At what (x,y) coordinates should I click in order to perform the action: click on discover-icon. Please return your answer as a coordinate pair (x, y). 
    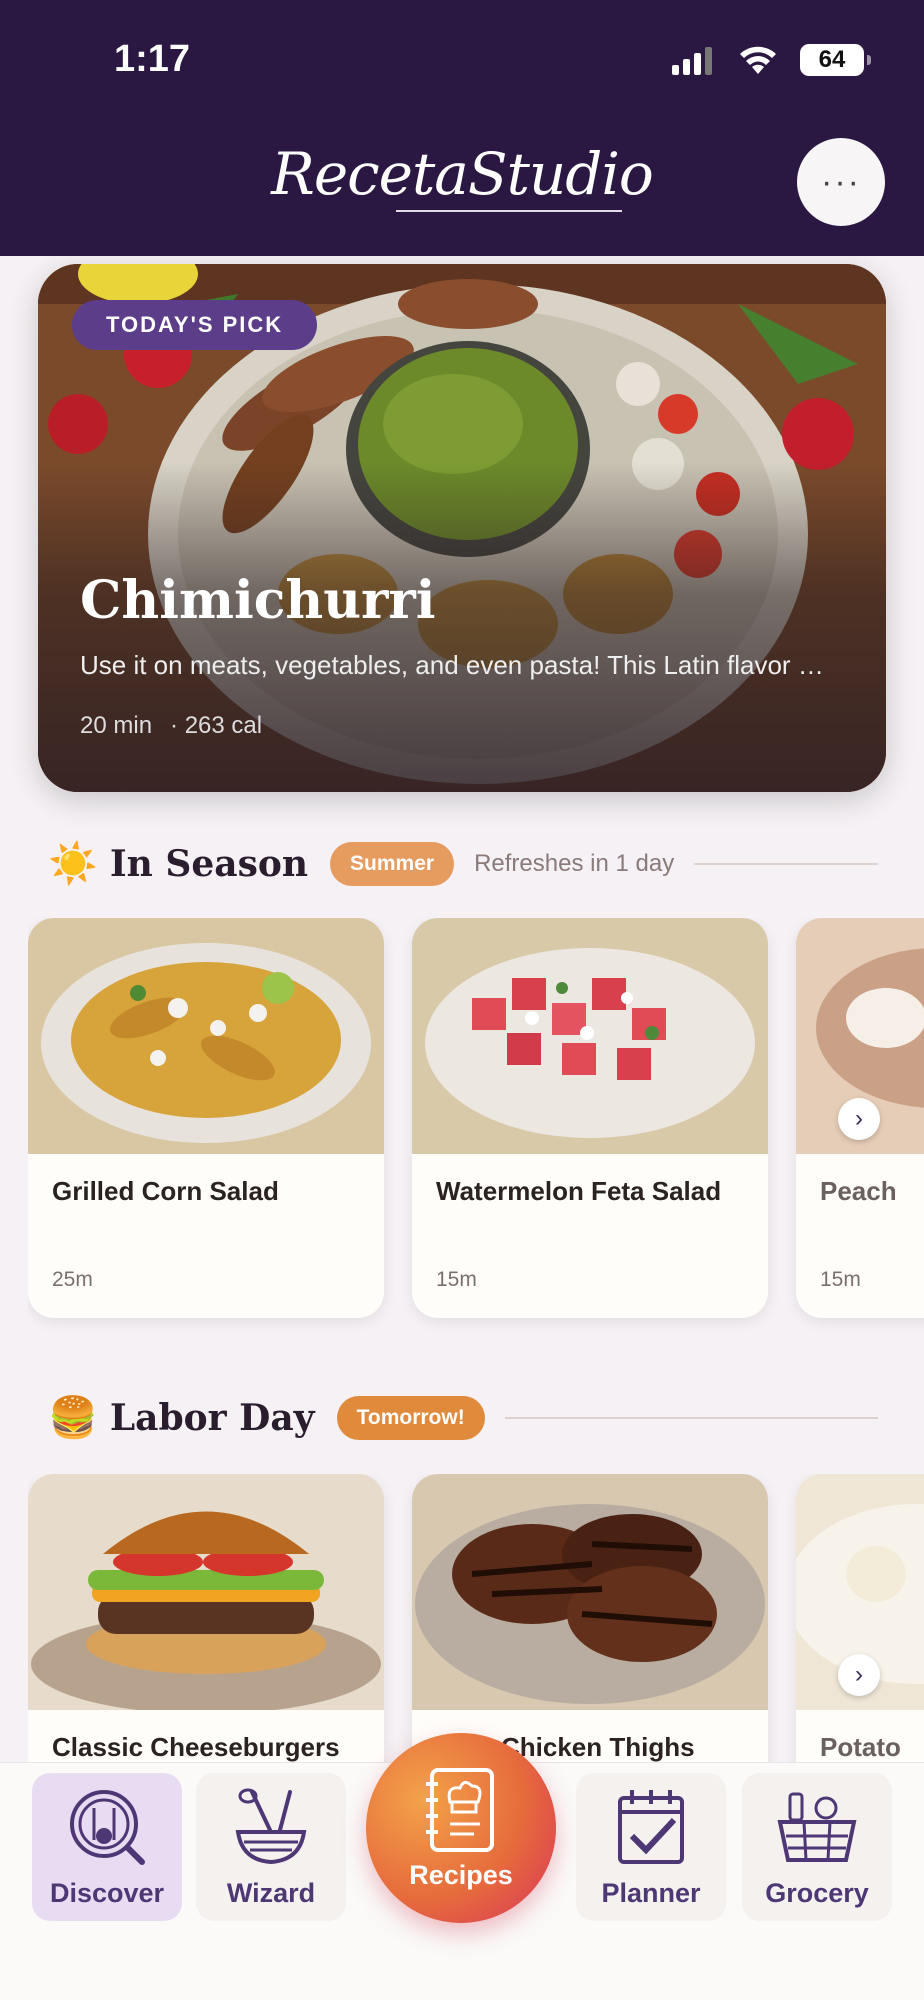
    Looking at the image, I should click on (107, 1827).